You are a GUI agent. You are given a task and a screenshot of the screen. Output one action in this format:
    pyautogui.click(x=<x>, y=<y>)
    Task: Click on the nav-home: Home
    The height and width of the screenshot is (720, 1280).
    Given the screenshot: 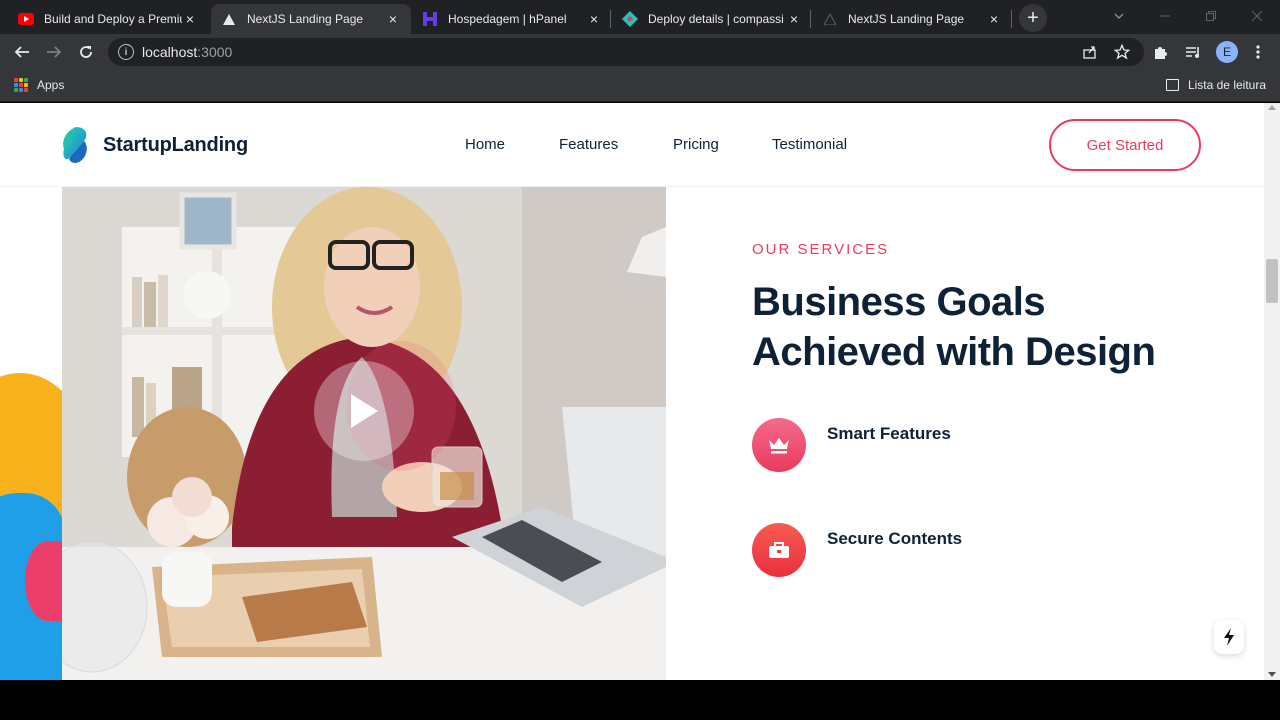 What is the action you would take?
    pyautogui.click(x=485, y=144)
    